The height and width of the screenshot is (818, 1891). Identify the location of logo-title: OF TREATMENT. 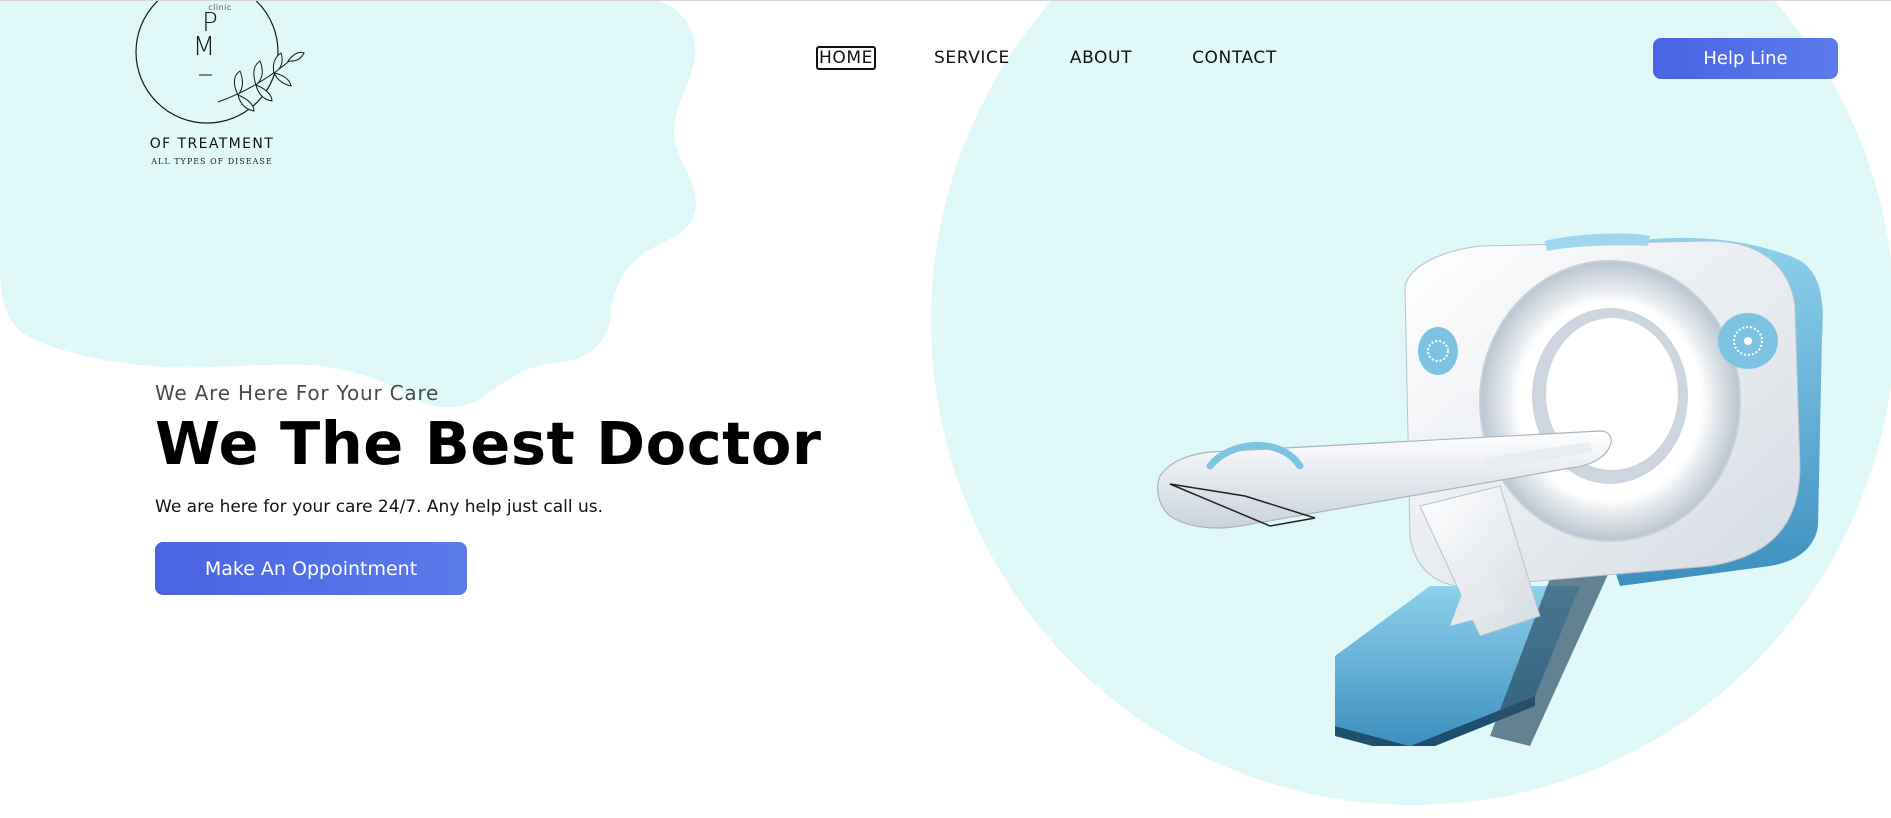
(212, 144).